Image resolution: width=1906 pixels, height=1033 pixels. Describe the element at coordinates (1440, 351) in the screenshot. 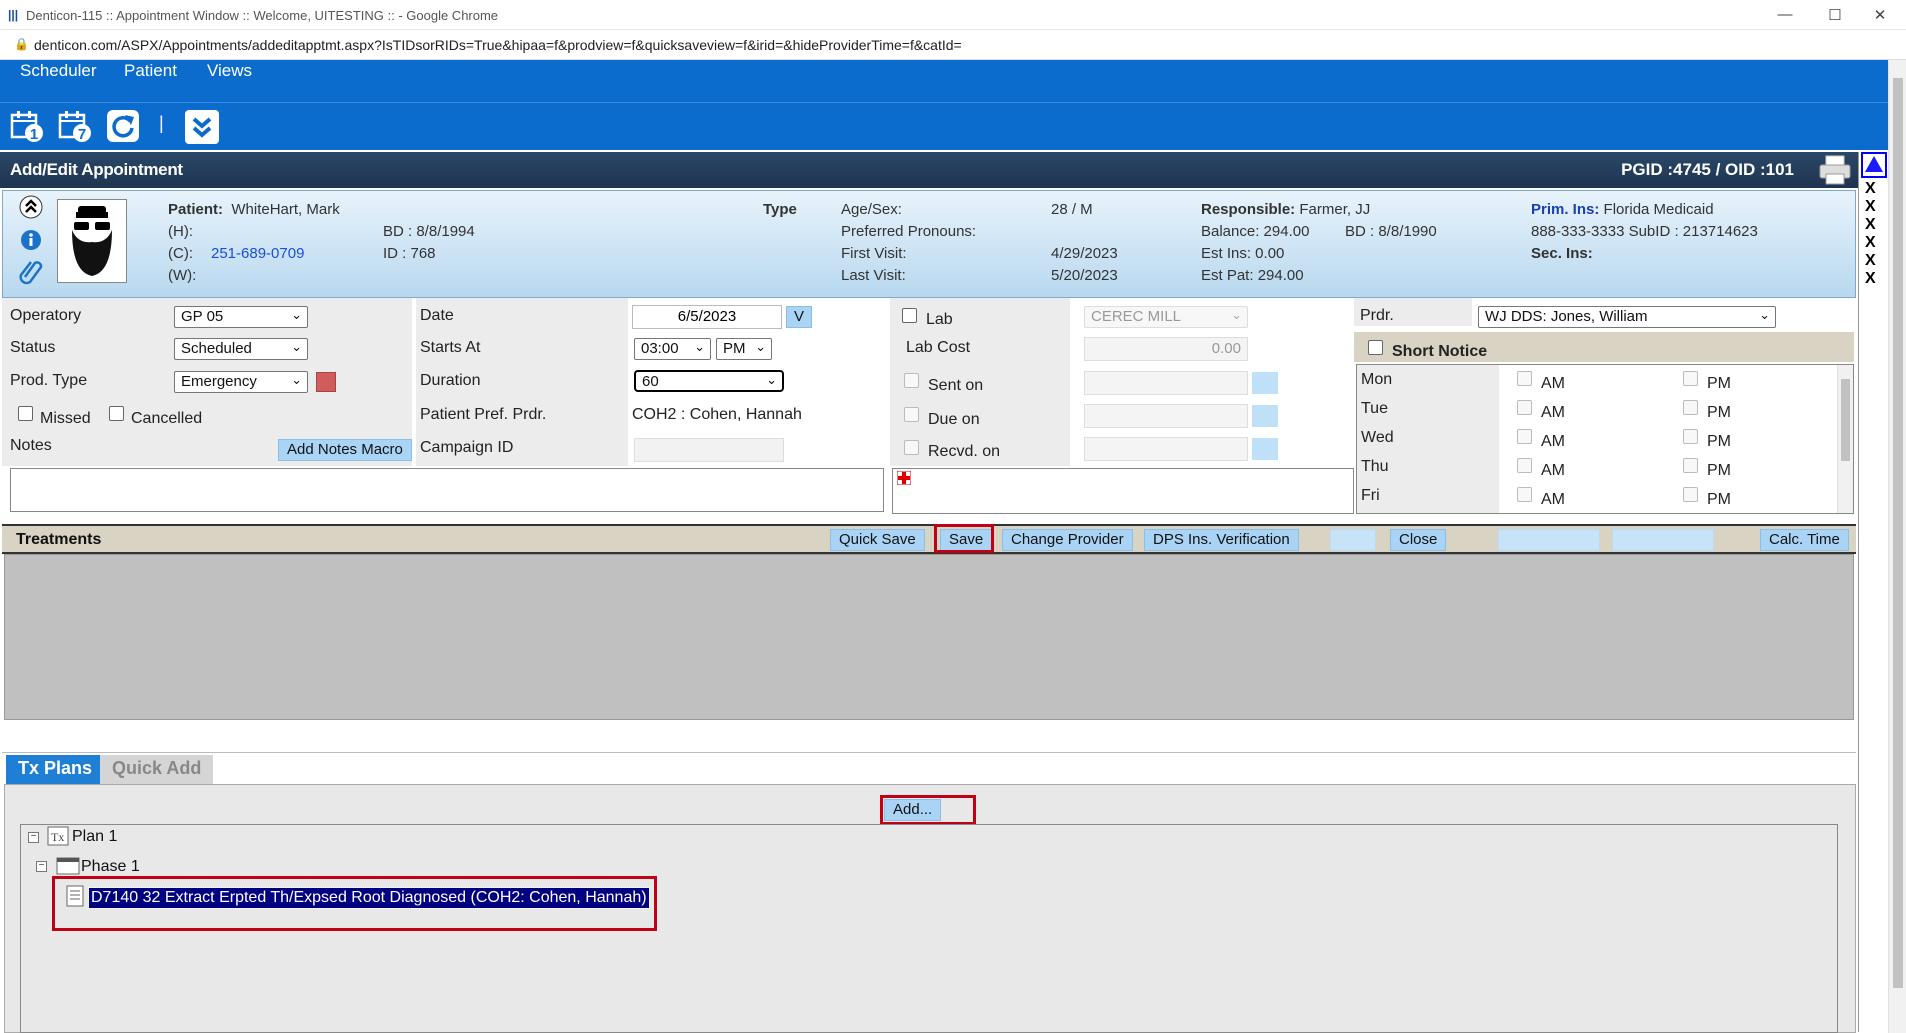

I see `short-notice-label: Short Notice` at that location.